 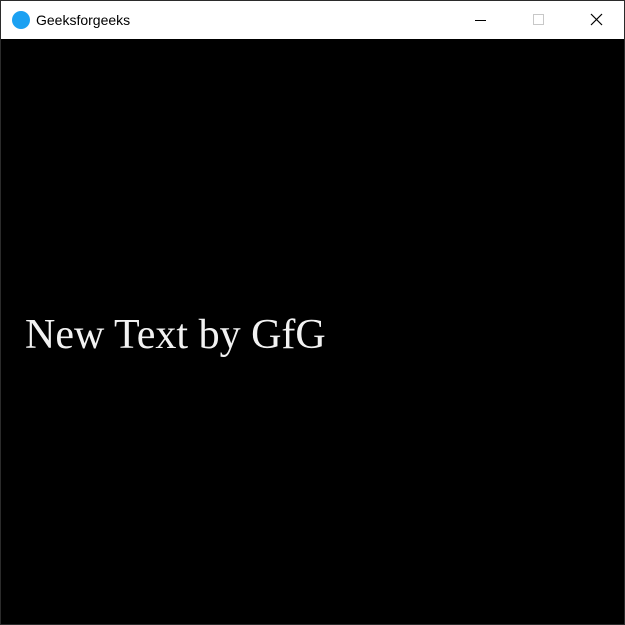 What do you see at coordinates (312, 20) in the screenshot?
I see `title-bar: Geeksforgeeks` at bounding box center [312, 20].